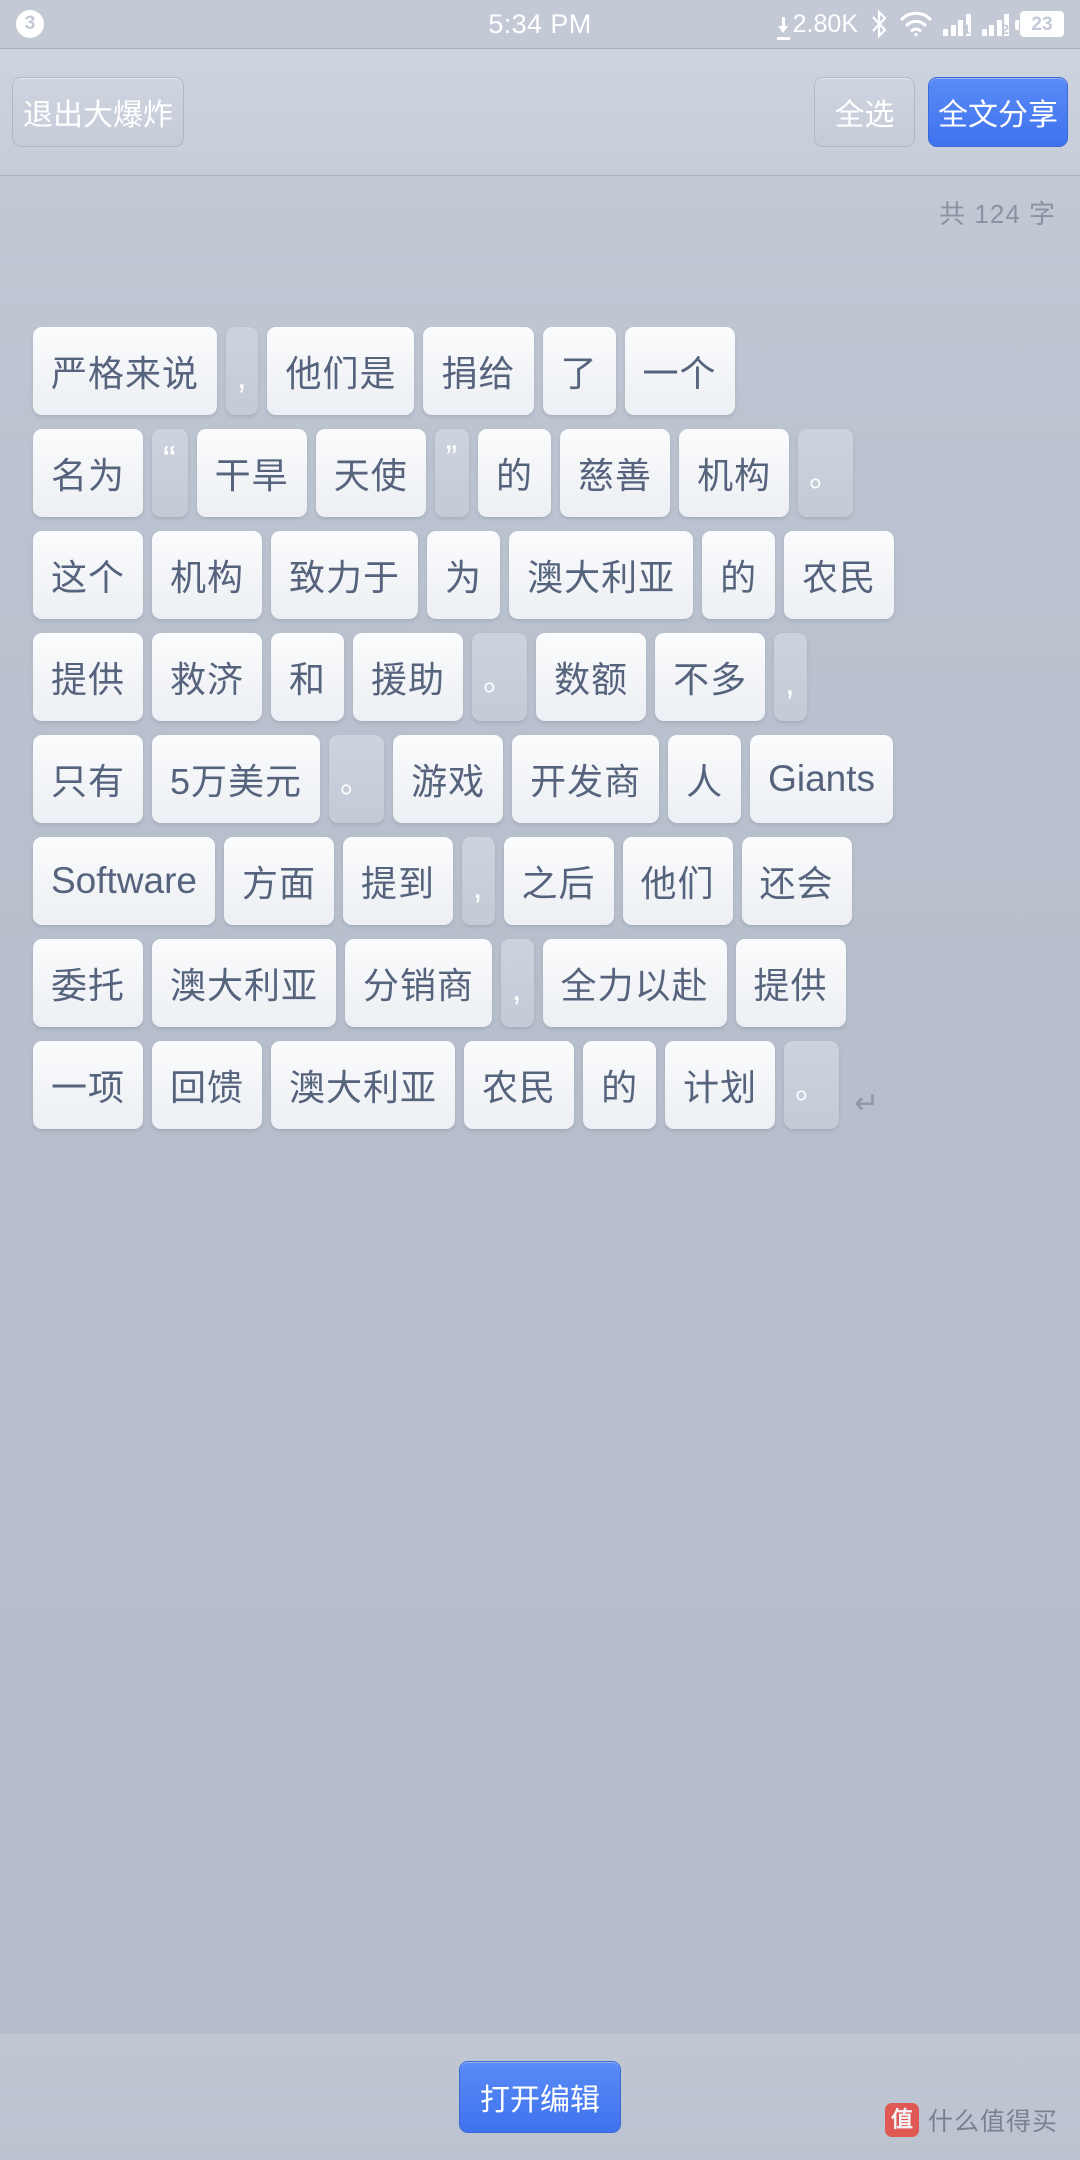 The width and height of the screenshot is (1080, 2160). What do you see at coordinates (236, 779) in the screenshot?
I see `word-chip: 5万美元` at bounding box center [236, 779].